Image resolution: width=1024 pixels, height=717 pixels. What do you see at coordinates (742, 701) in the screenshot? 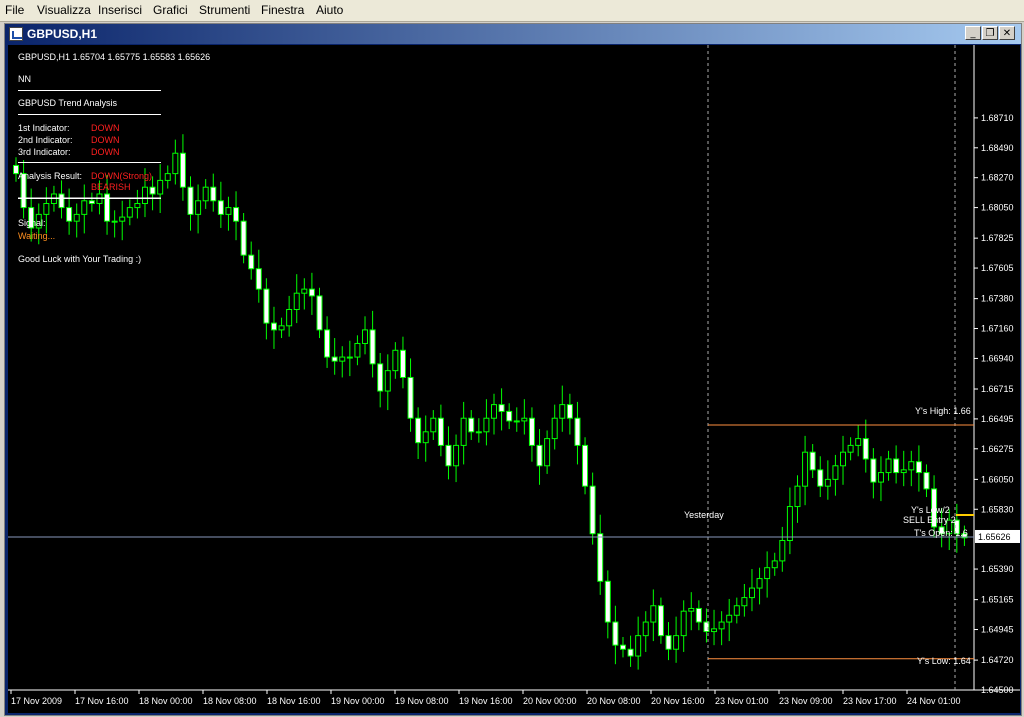
I see `time-tick-label: 23 Nov 01:00` at bounding box center [742, 701].